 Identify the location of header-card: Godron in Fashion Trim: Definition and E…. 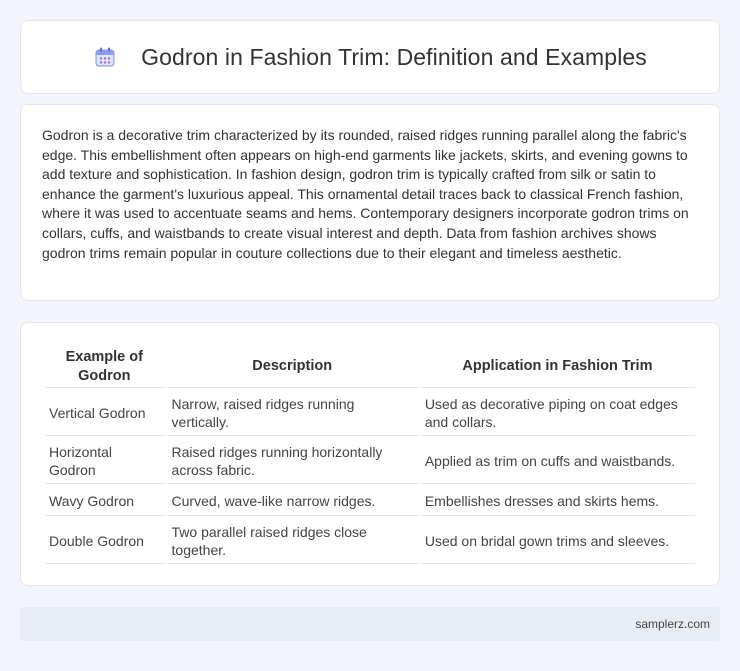
(370, 57).